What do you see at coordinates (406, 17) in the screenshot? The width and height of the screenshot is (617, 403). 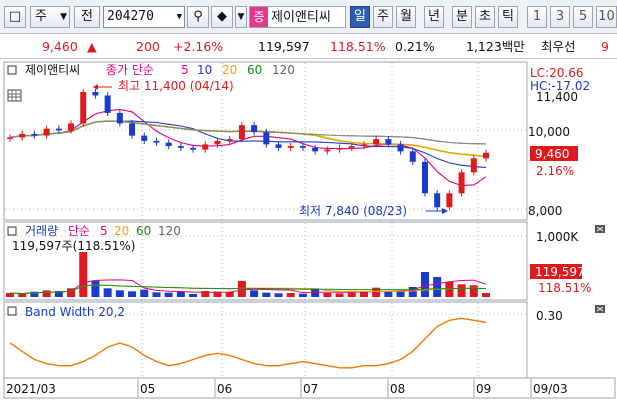 I see `period-month: 월` at bounding box center [406, 17].